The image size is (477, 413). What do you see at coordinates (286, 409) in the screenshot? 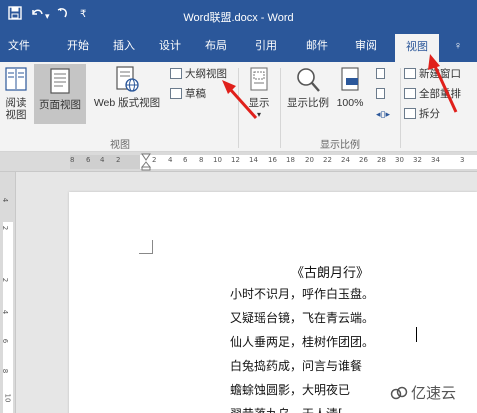
I see `poem-line: 羿昔落九乌，天人清[` at bounding box center [286, 409].